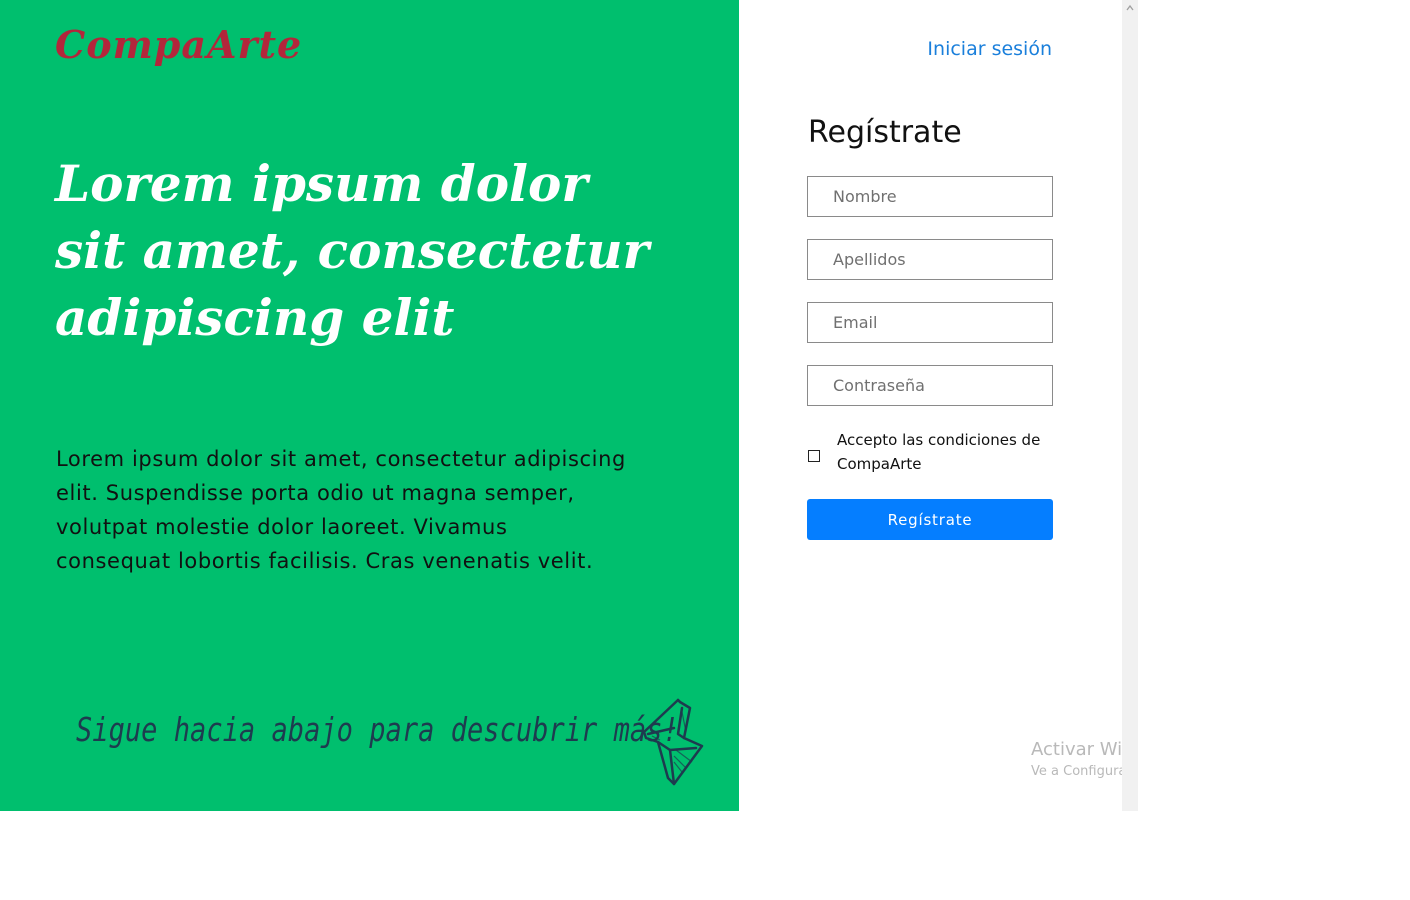  Describe the element at coordinates (944, 452) in the screenshot. I see `terms-label: Accepto las condiciones de CompaArte` at that location.